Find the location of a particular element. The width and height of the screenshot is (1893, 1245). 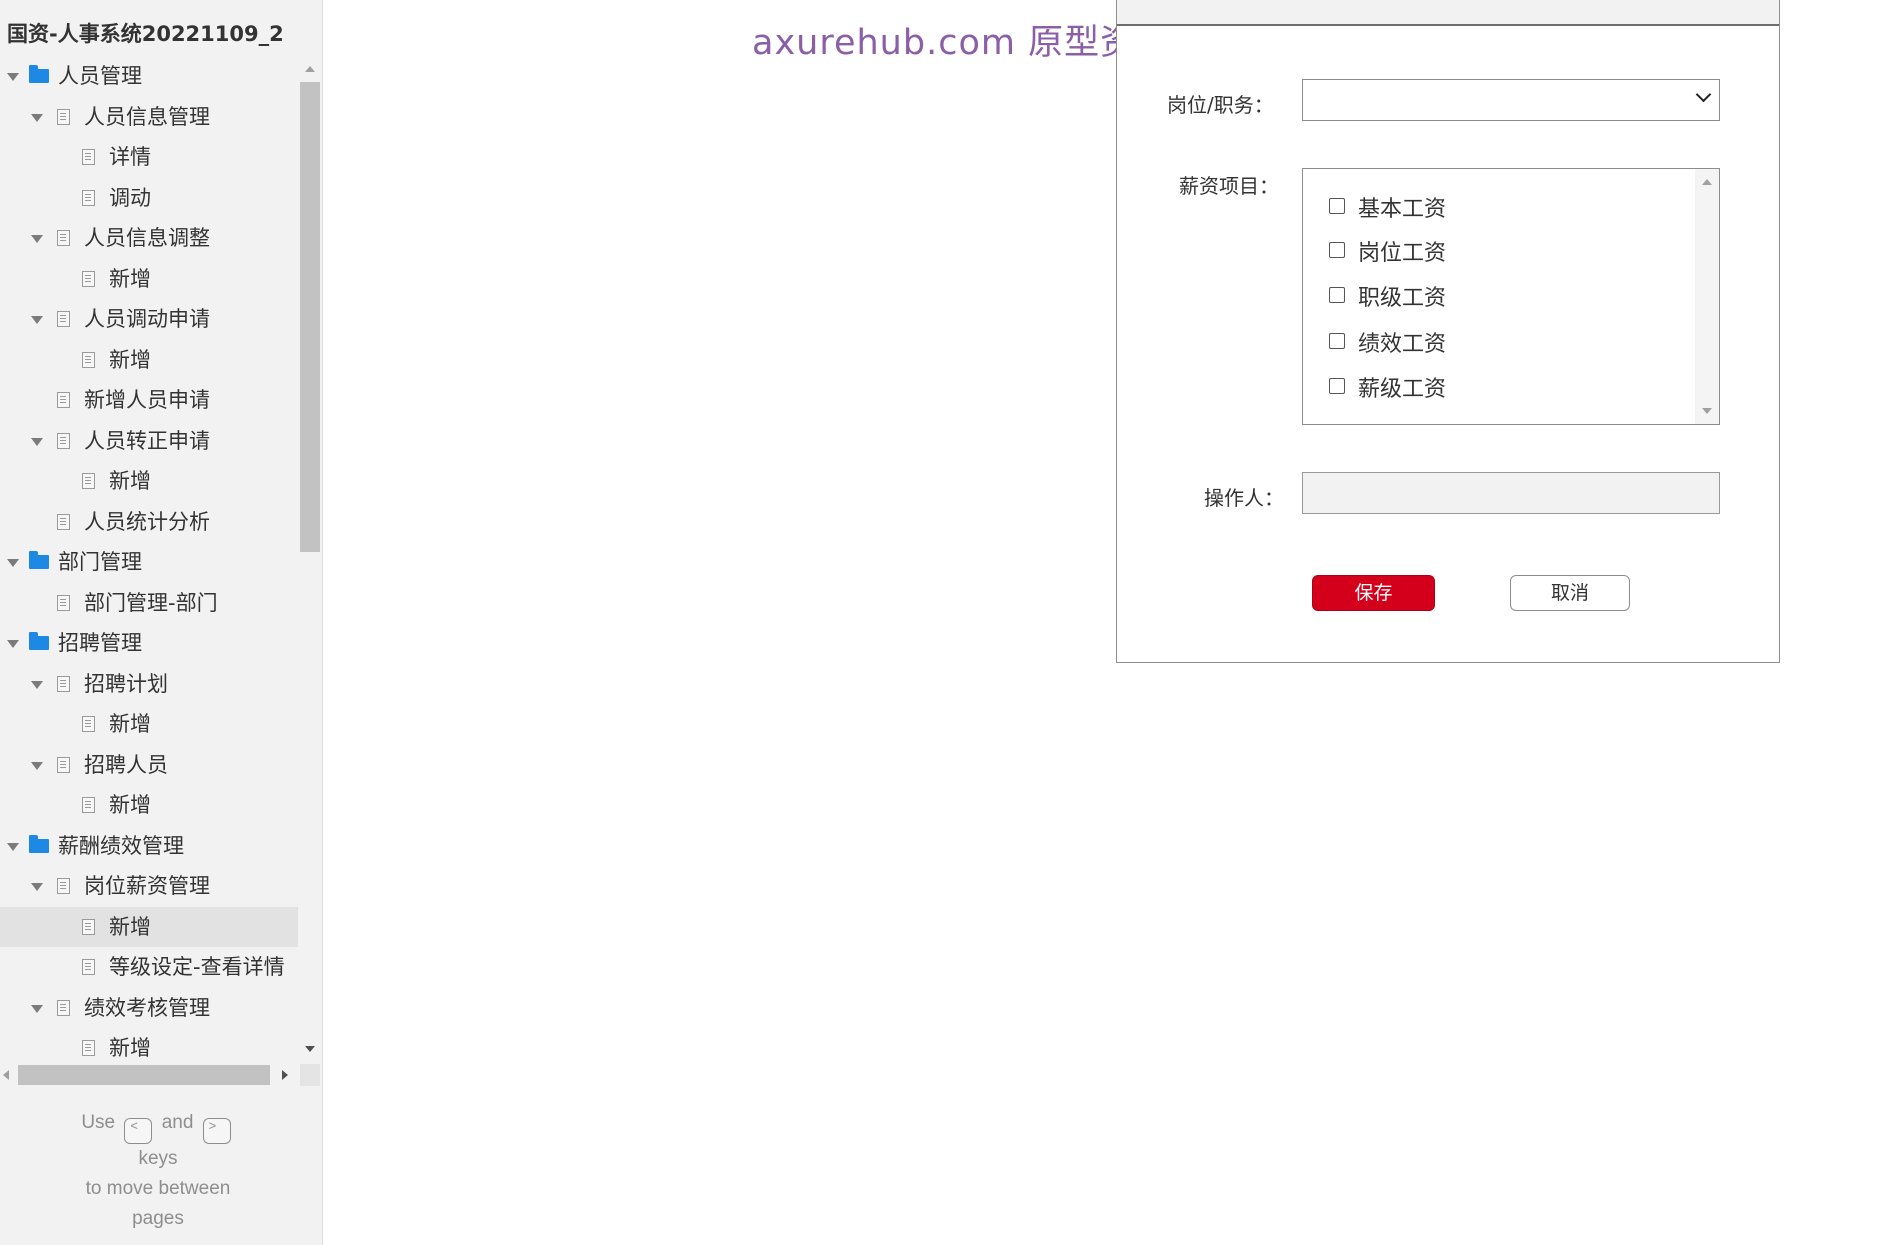

sidebar-item: 部门管理-部门 is located at coordinates (149, 603).